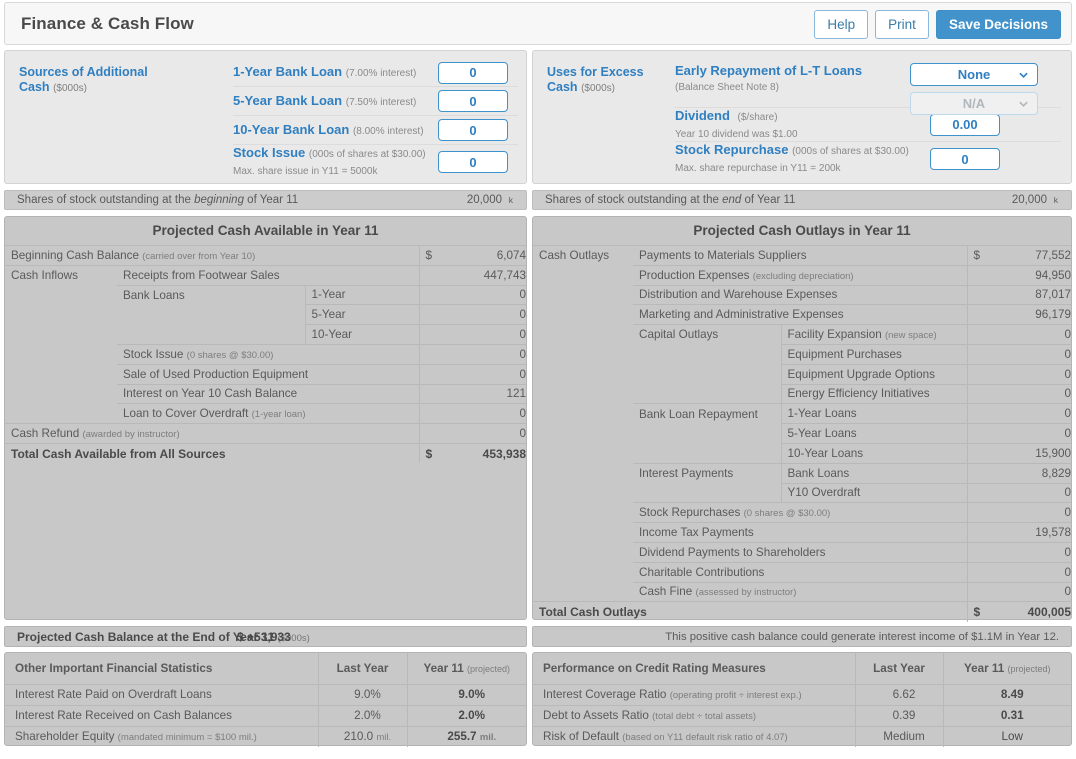  What do you see at coordinates (83, 72) in the screenshot?
I see `sources-category-line1: Sources of Additional` at bounding box center [83, 72].